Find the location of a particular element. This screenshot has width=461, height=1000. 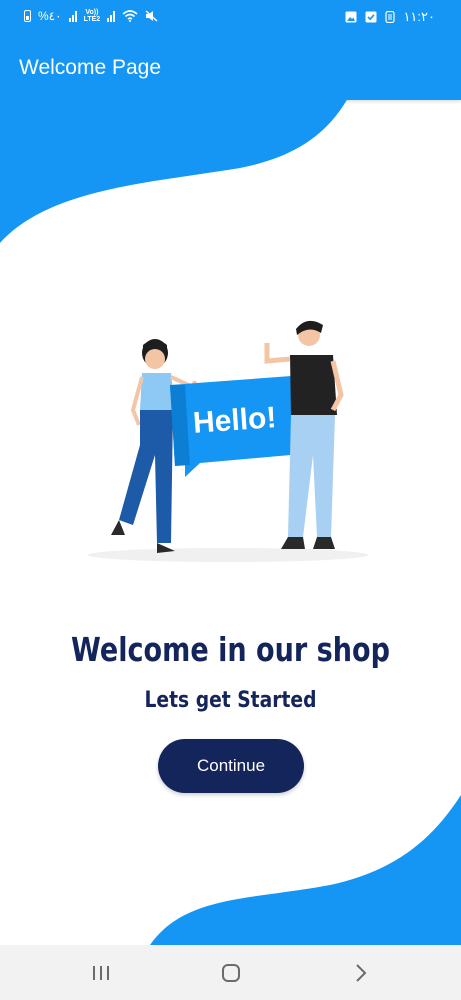

welcome-headline: Welcome in our shop is located at coordinates (230, 649).